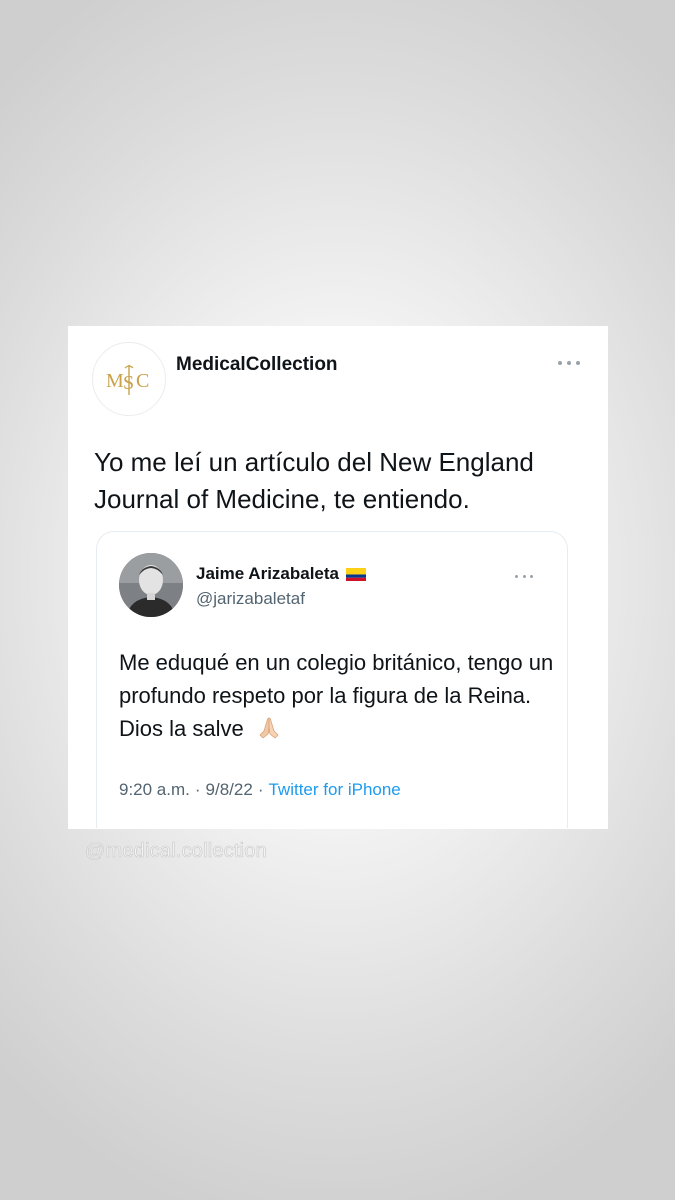 The height and width of the screenshot is (1200, 675). I want to click on medicalcollection-logo-avatar: M C S, so click(129, 379).